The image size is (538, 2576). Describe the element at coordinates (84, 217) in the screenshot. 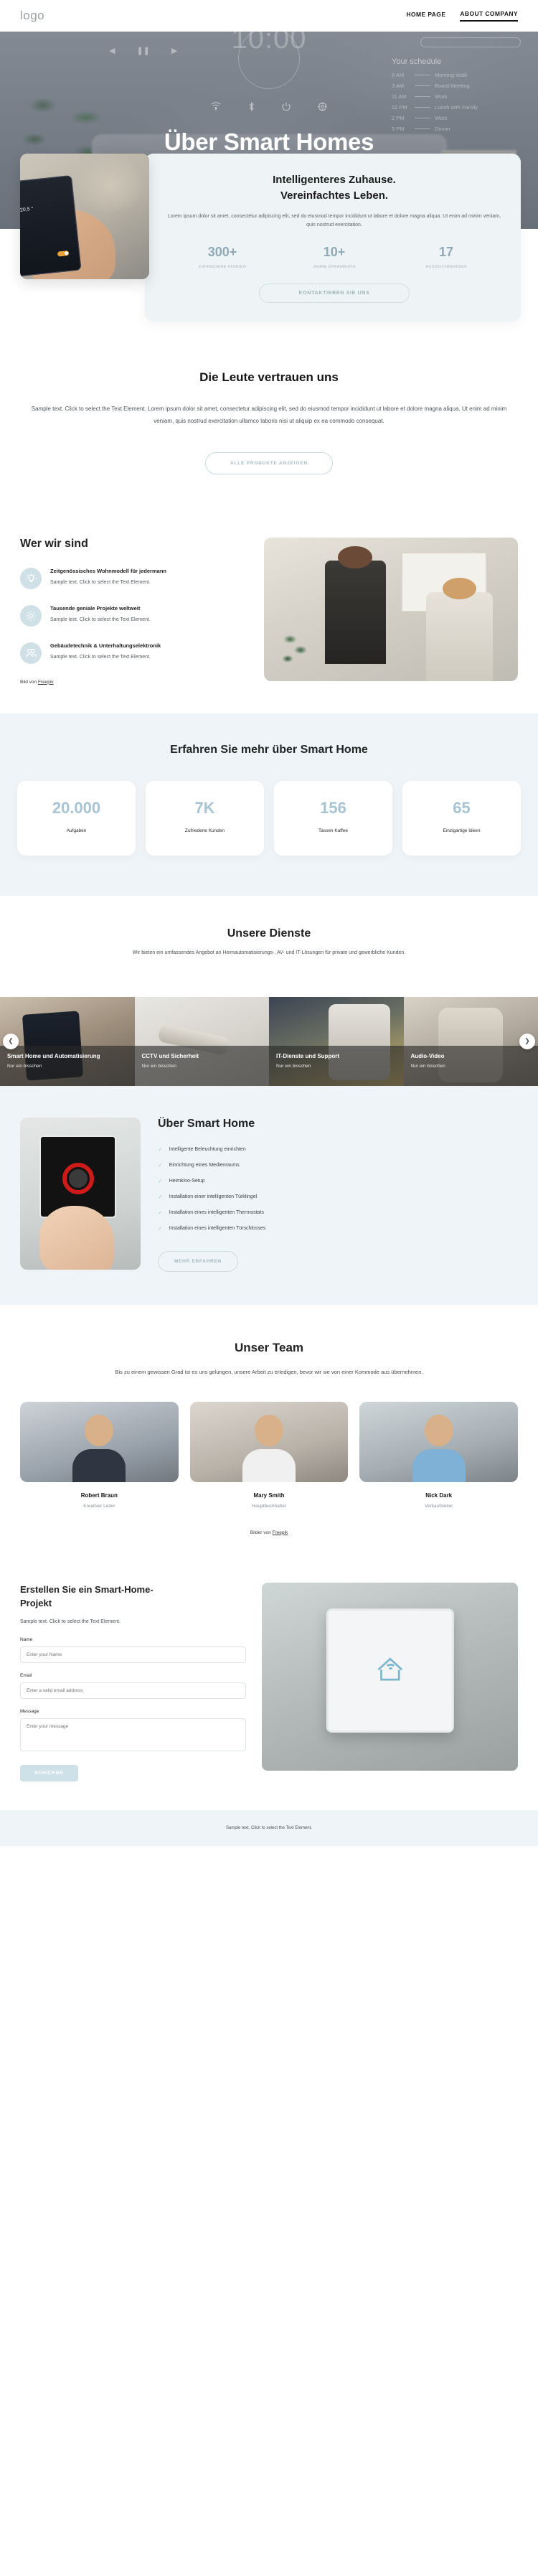

I see `intro-photo: 20,5 °` at that location.